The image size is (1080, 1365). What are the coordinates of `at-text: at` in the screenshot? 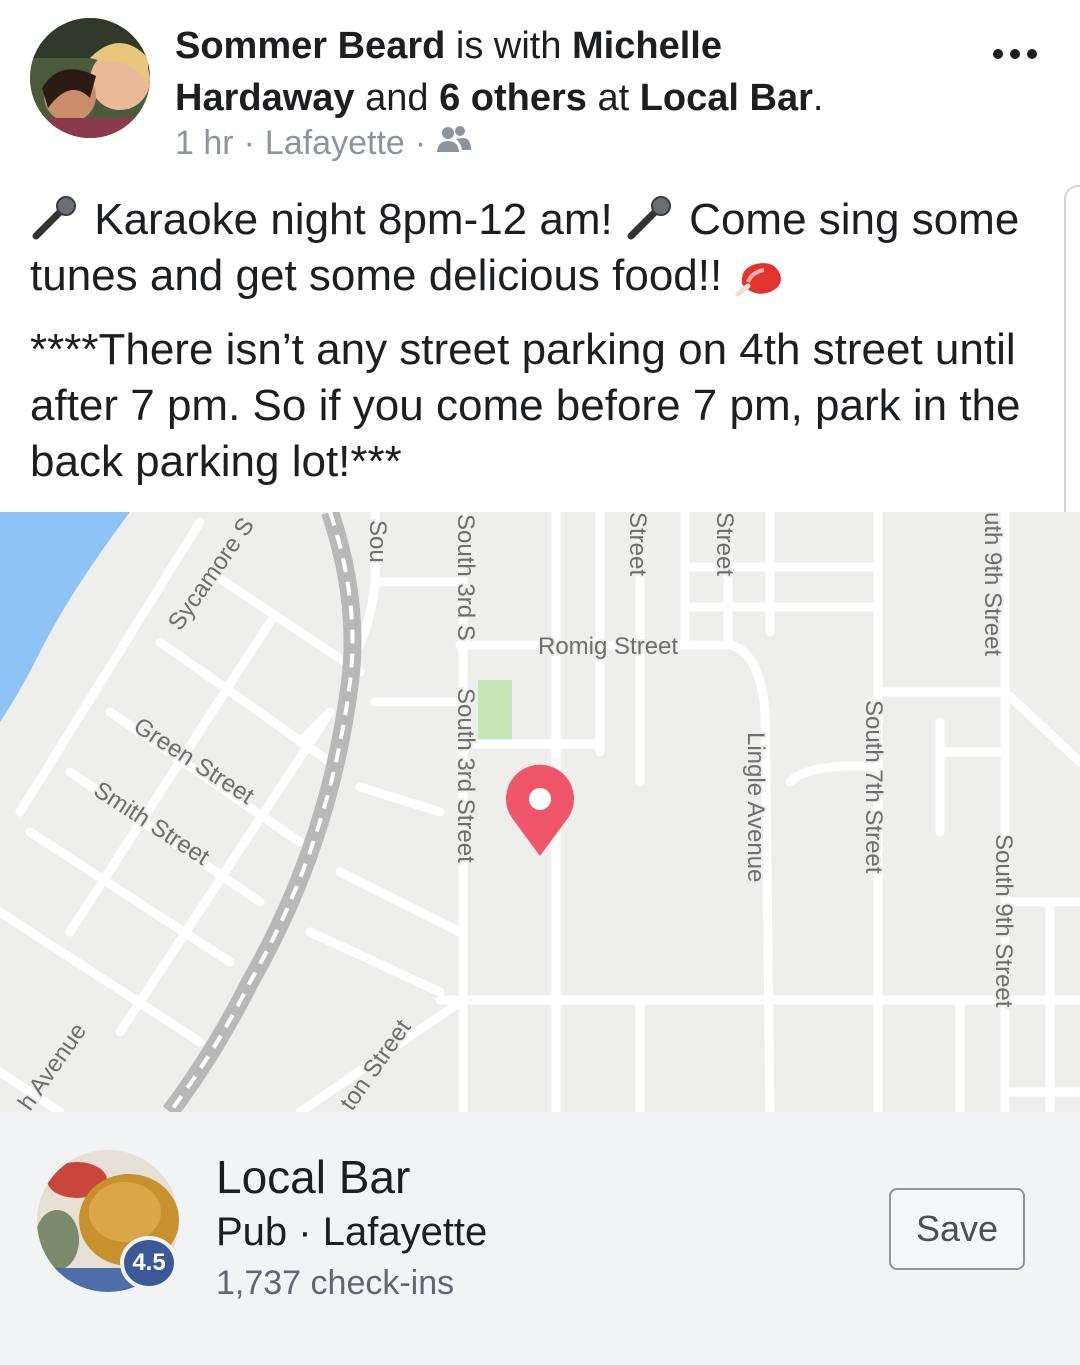 It's located at (613, 98).